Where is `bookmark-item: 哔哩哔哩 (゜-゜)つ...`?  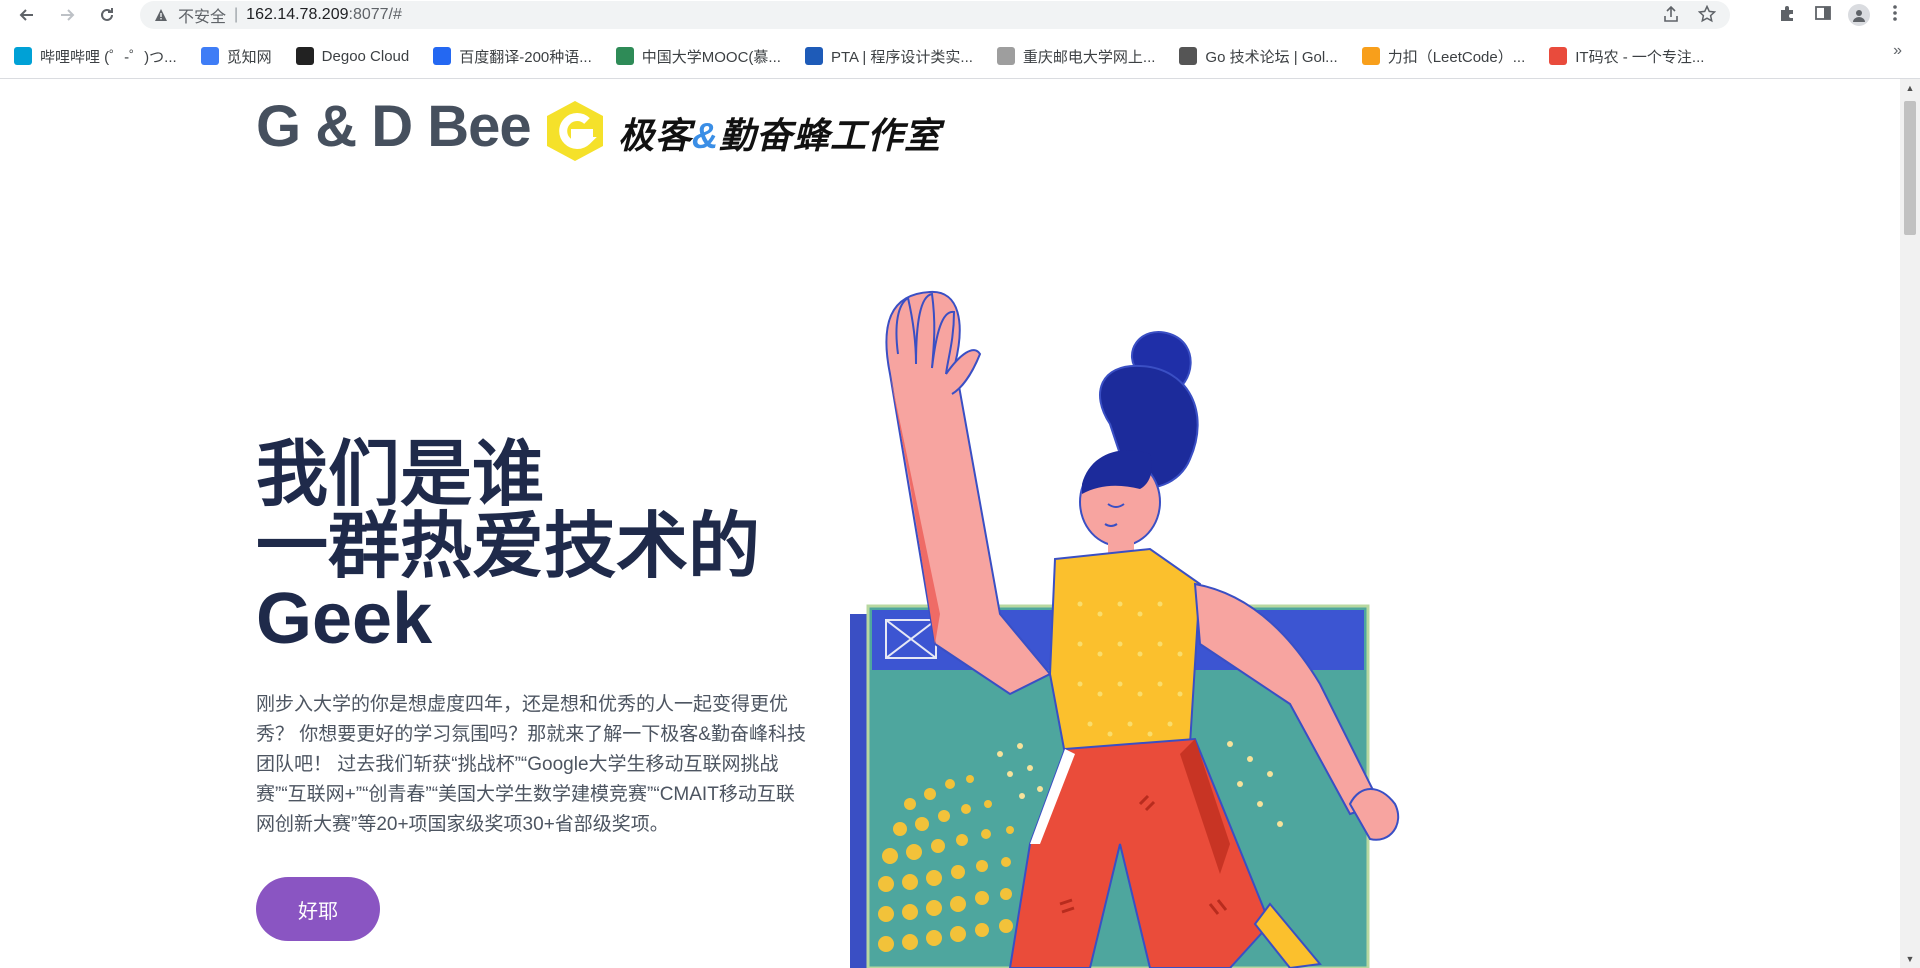
bookmark-item: 哔哩哔哩 (゜-゜)つ... is located at coordinates (95, 56).